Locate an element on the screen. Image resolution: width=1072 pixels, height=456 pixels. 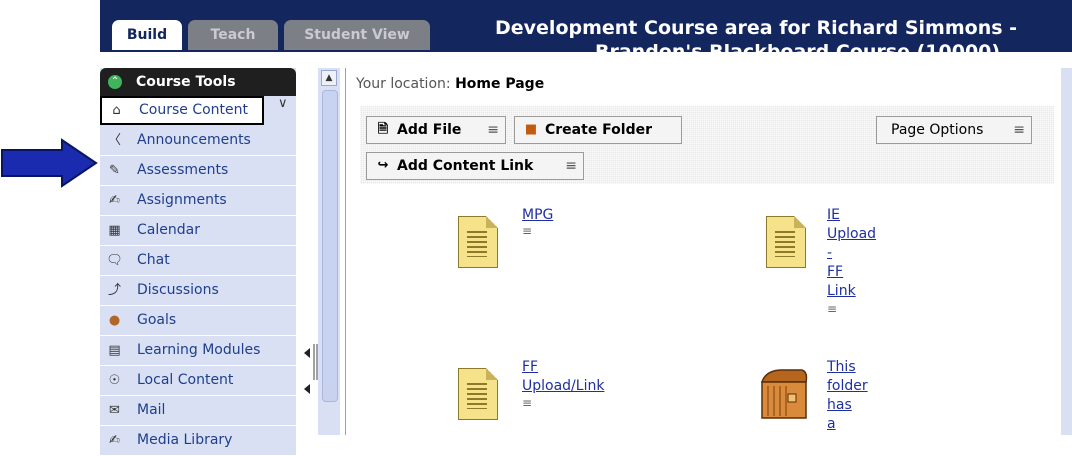
add-content-link-label: Add Content Link is located at coordinates (465, 166).